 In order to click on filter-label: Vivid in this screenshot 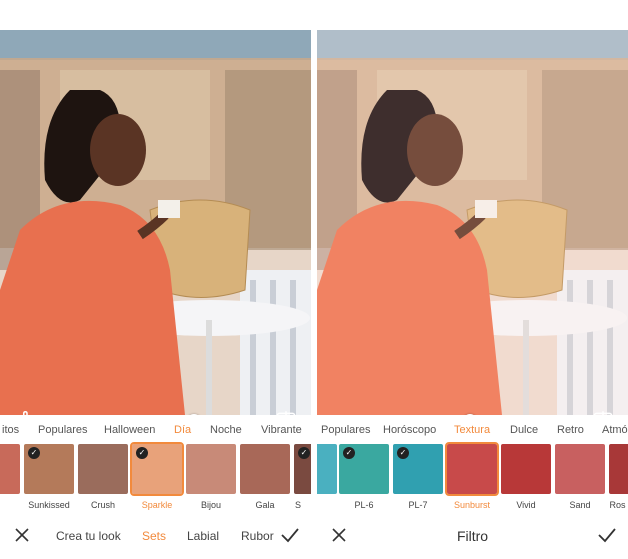, I will do `click(526, 505)`.